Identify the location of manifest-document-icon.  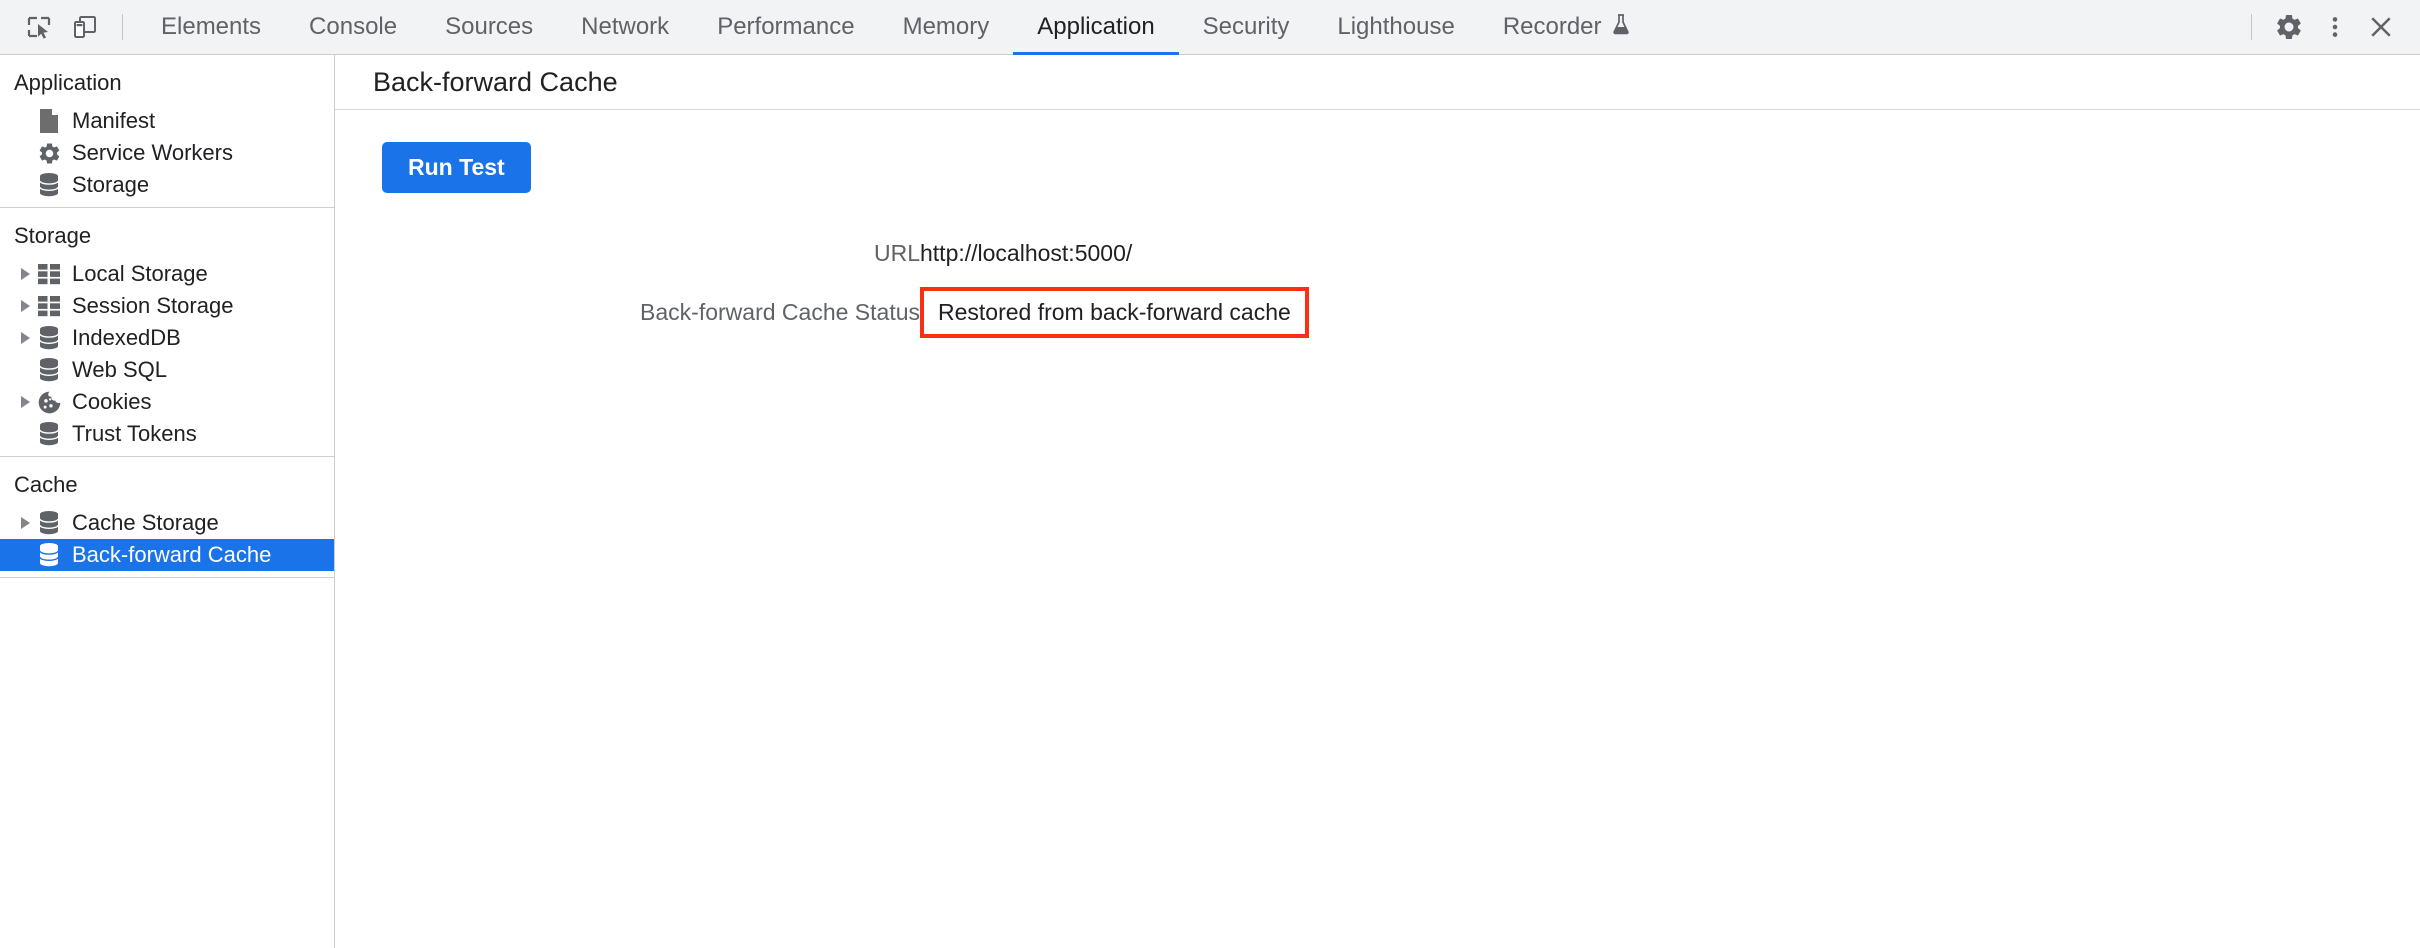
(49, 121).